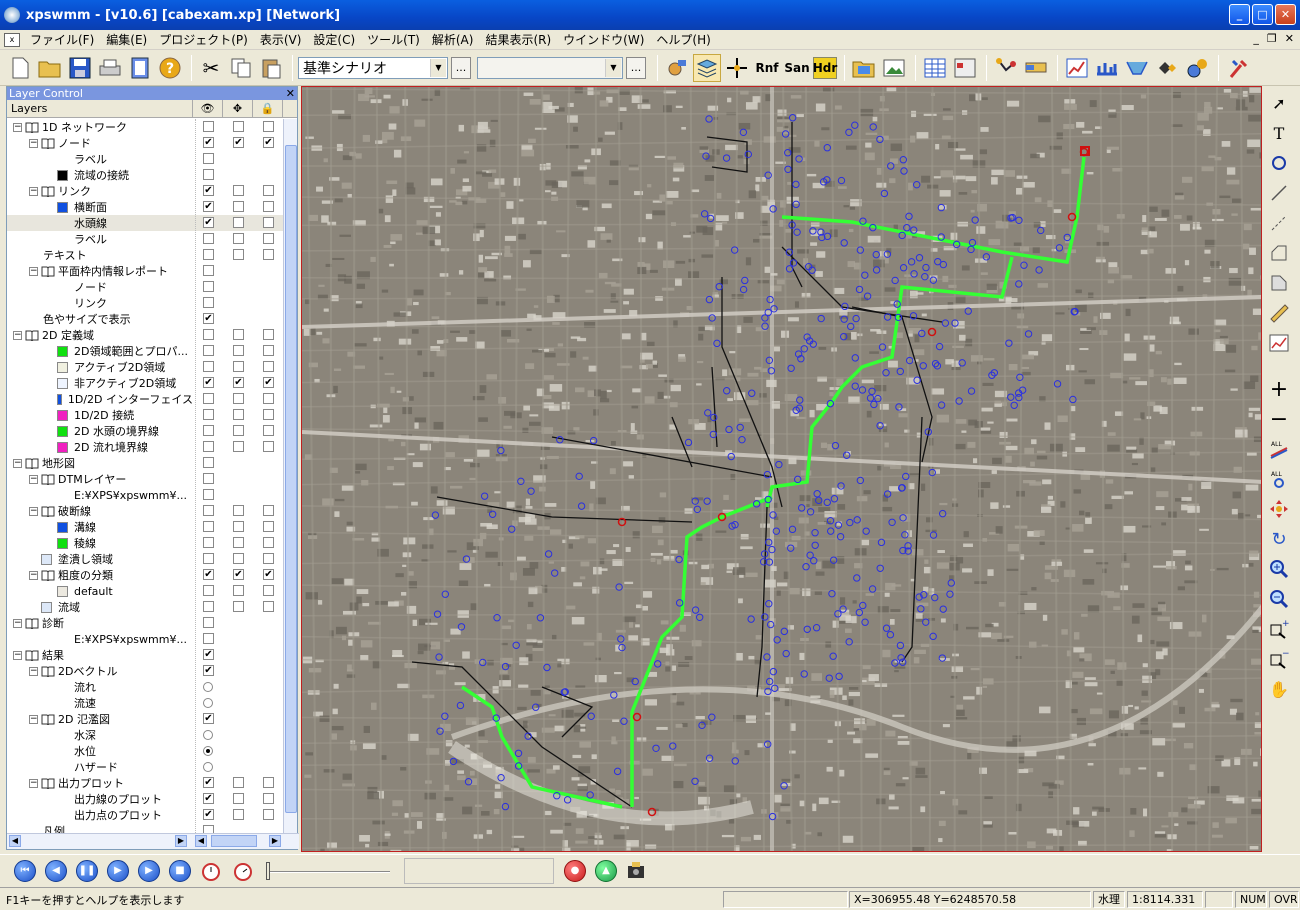 Image resolution: width=1300 pixels, height=910 pixels. I want to click on san-button: San, so click(797, 68).